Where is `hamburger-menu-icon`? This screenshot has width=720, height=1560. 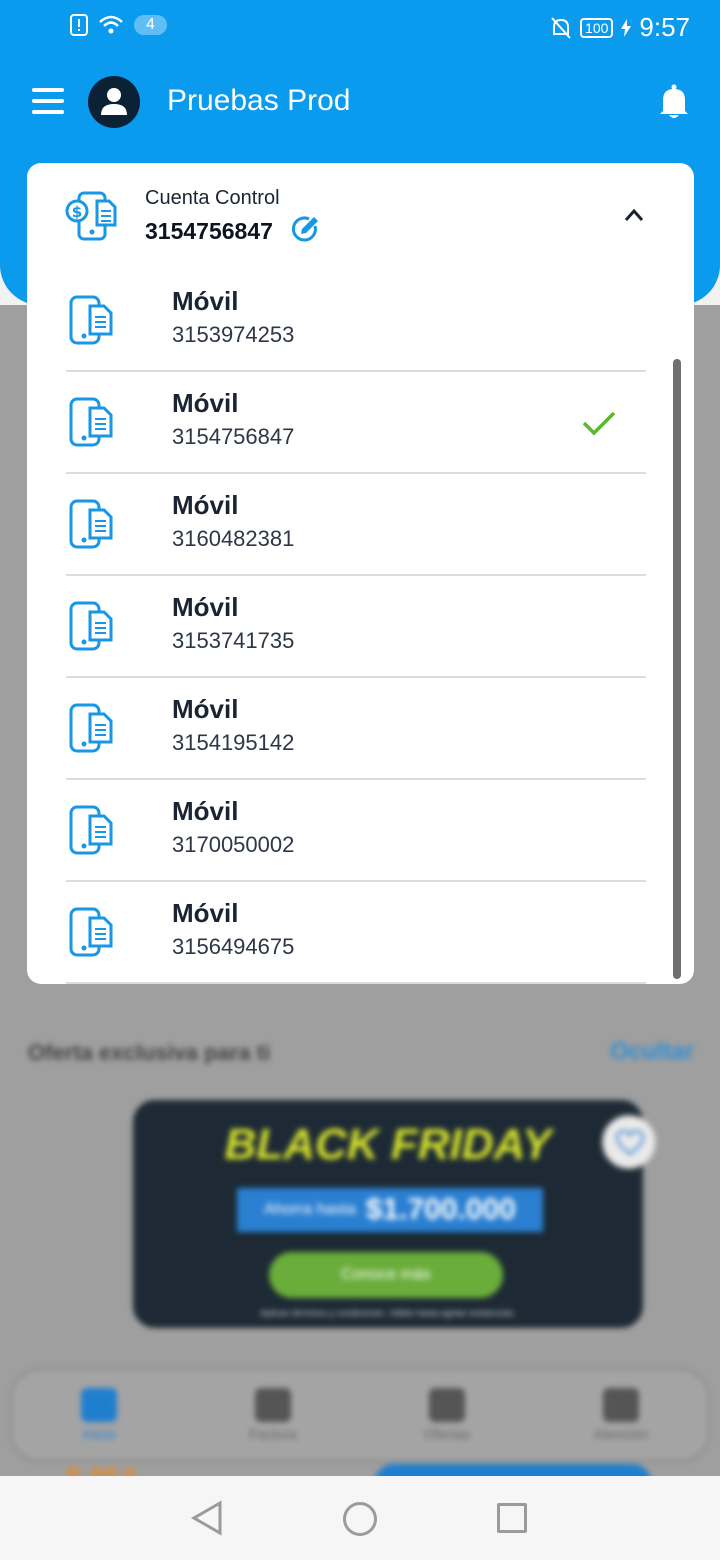
hamburger-menu-icon is located at coordinates (48, 90).